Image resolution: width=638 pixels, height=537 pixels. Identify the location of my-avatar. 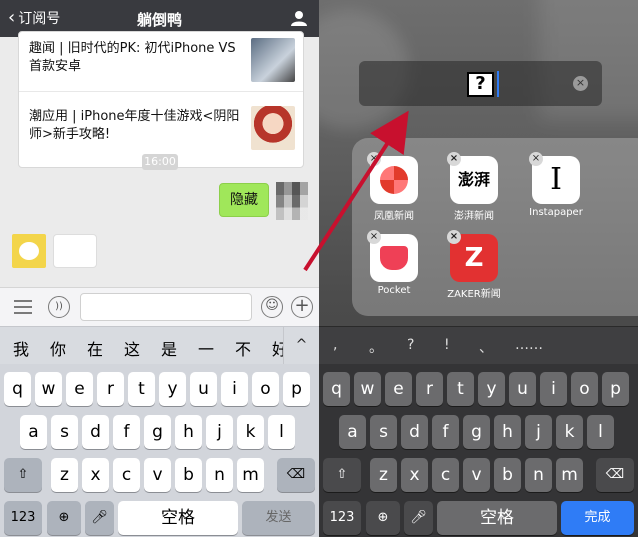
(292, 201).